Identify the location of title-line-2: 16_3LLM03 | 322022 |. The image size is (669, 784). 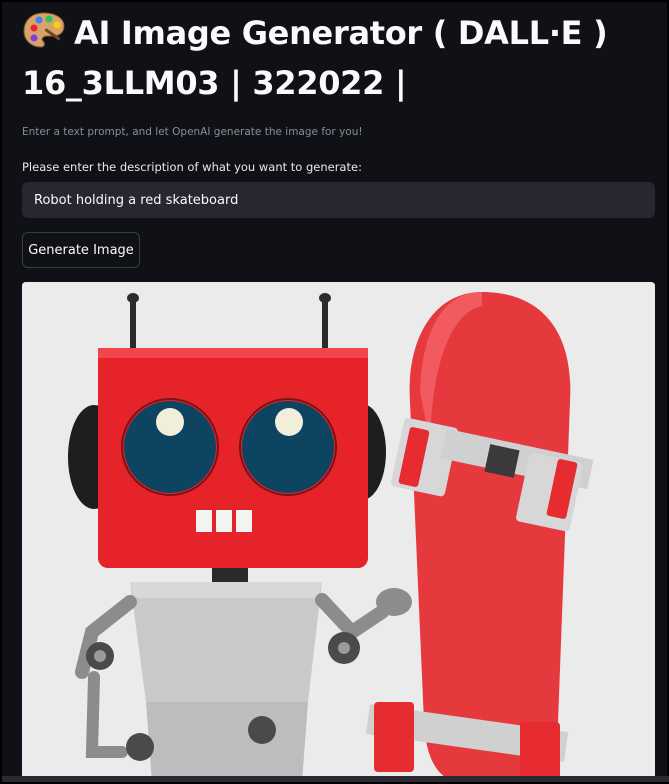
(214, 83).